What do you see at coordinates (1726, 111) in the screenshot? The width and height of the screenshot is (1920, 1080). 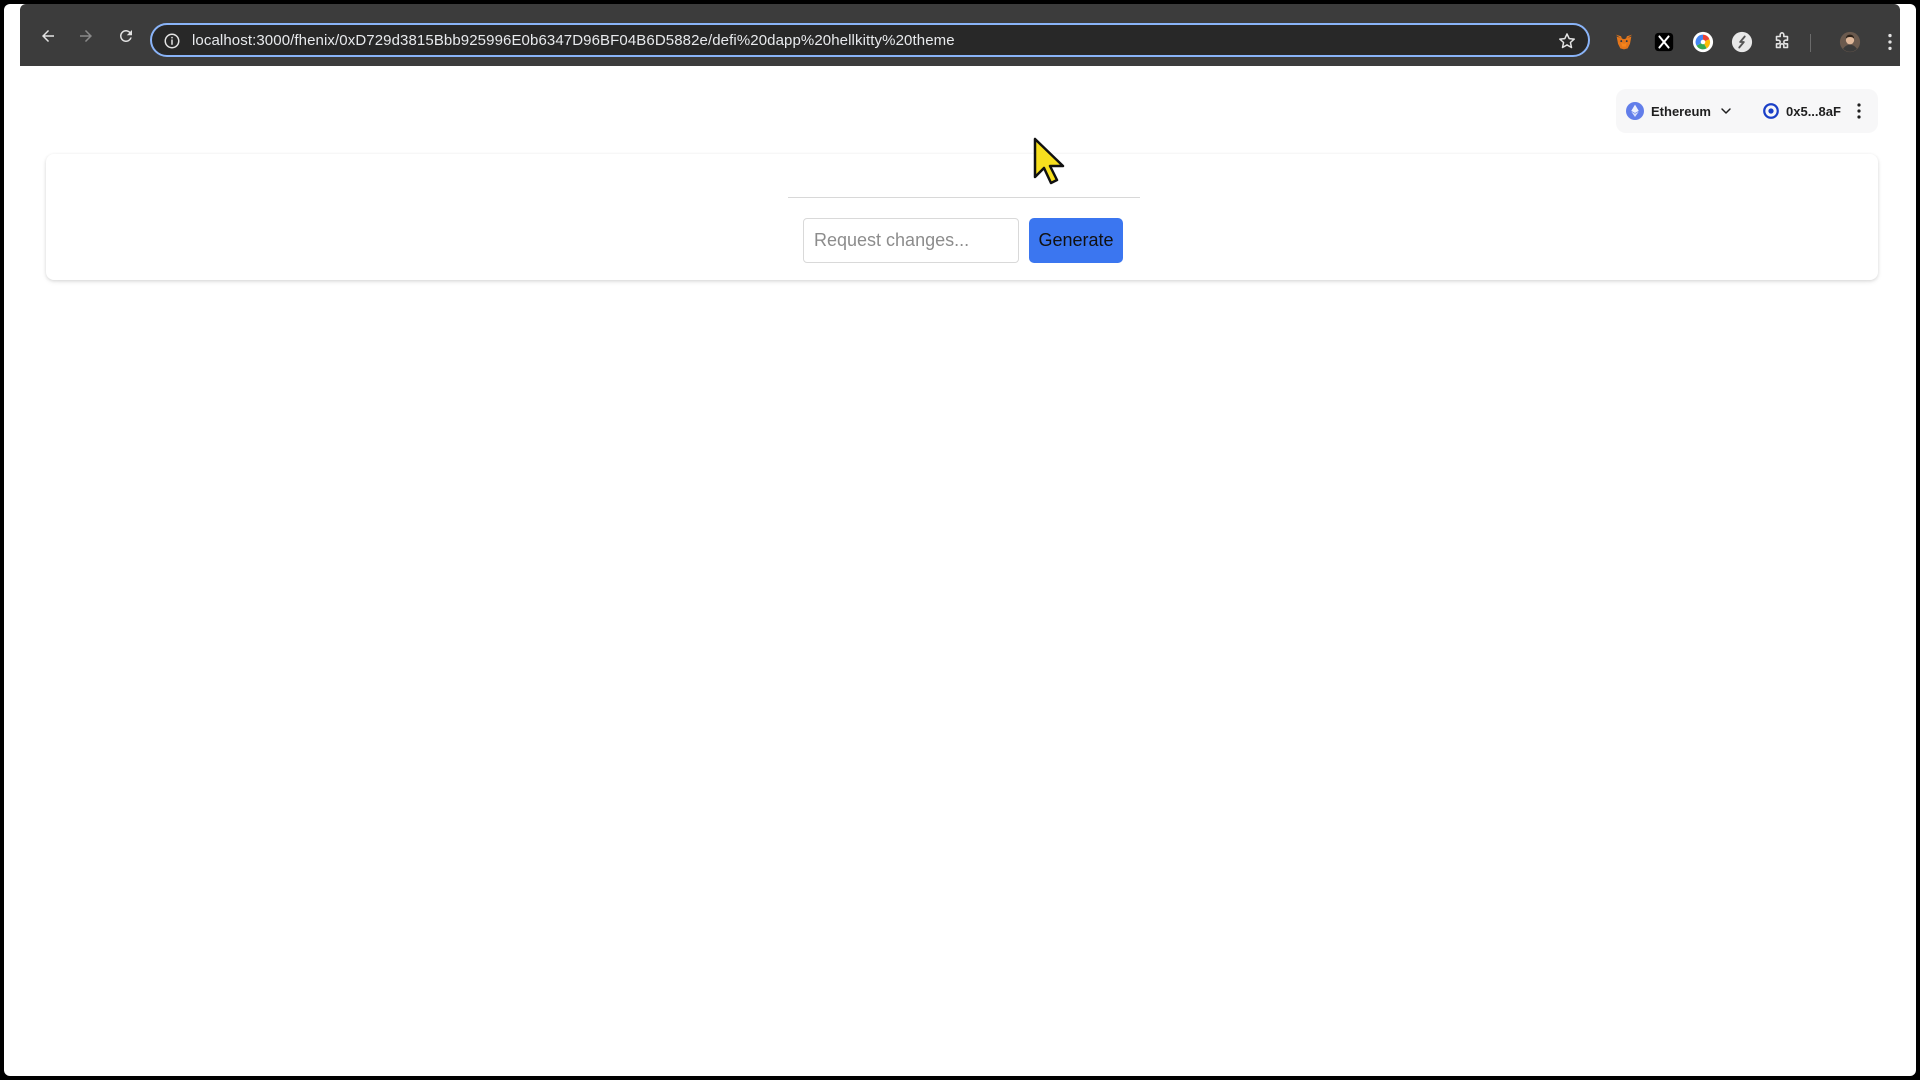 I see `chevron-down-icon` at bounding box center [1726, 111].